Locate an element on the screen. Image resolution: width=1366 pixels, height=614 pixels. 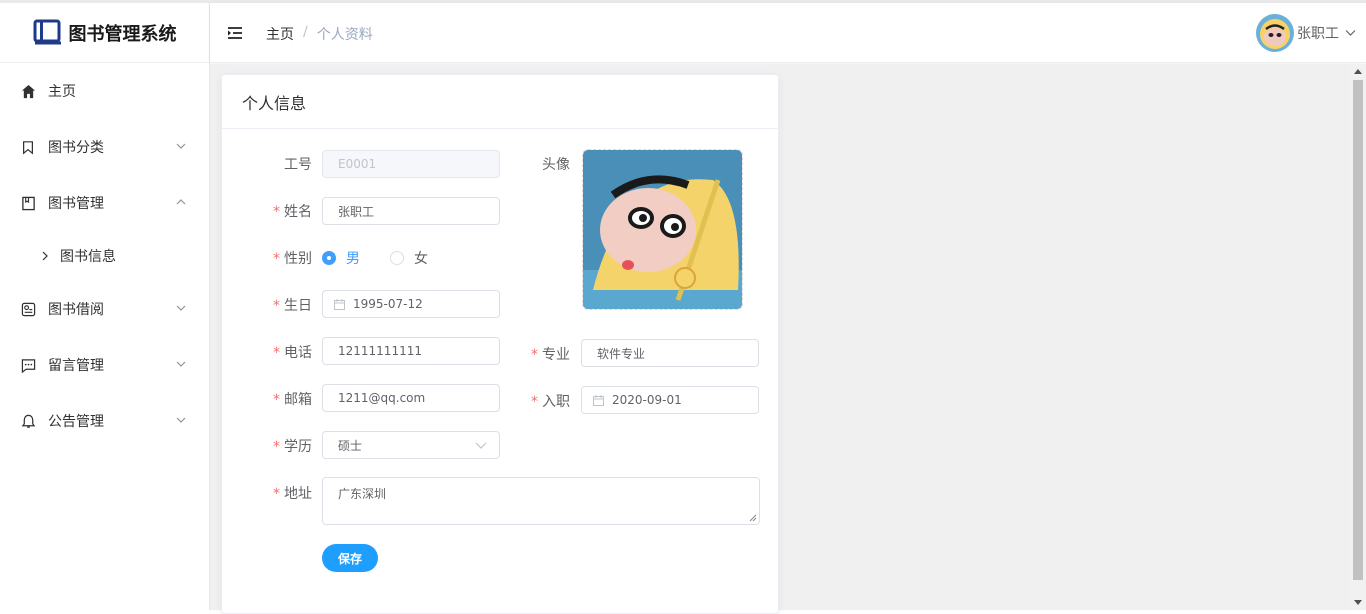
name-label-text: 姓名 is located at coordinates (298, 212).